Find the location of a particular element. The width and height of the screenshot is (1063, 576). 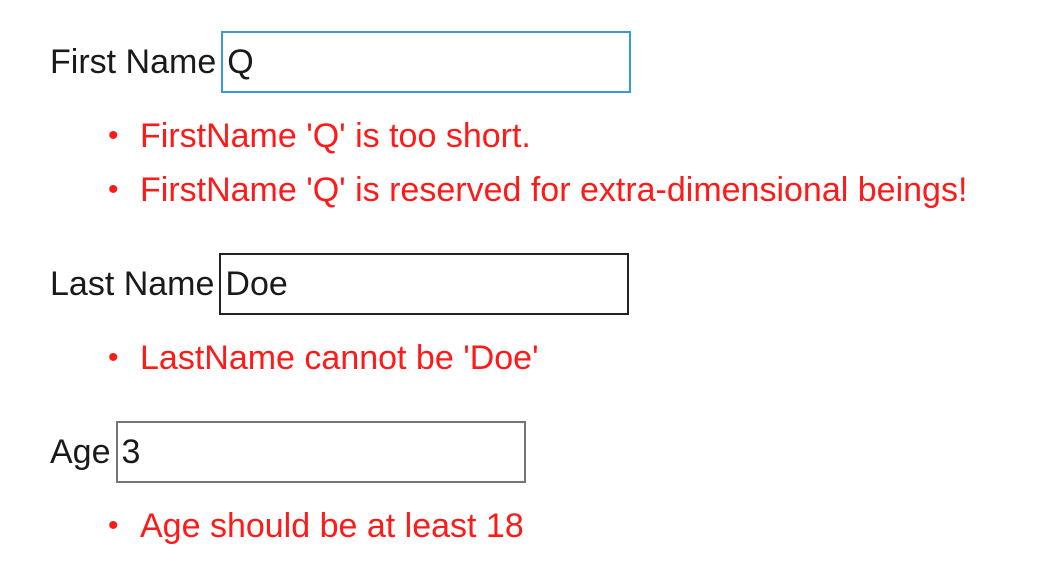

age-row: Age is located at coordinates (288, 452).